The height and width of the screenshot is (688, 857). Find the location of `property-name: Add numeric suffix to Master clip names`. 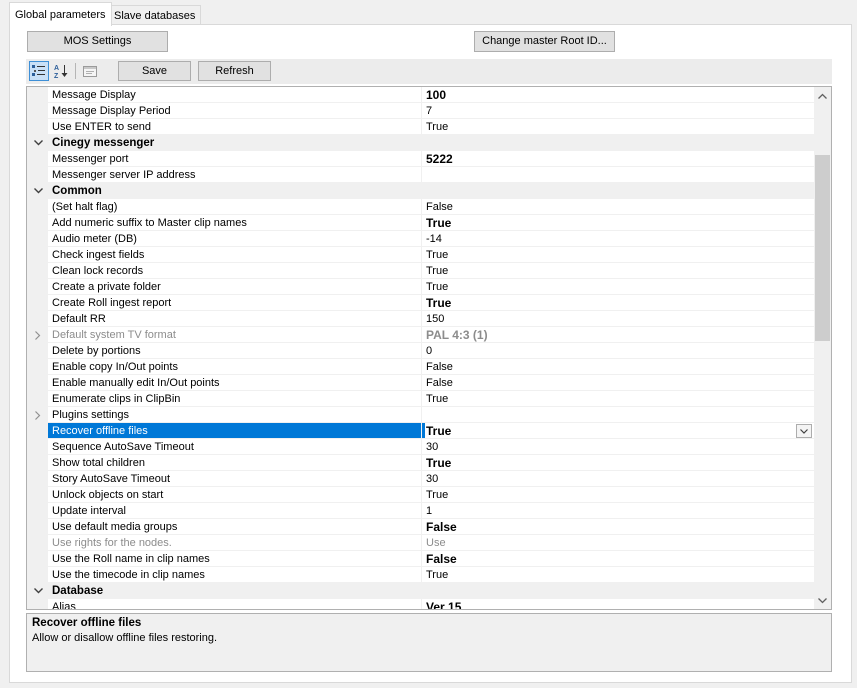

property-name: Add numeric suffix to Master clip names is located at coordinates (236, 223).